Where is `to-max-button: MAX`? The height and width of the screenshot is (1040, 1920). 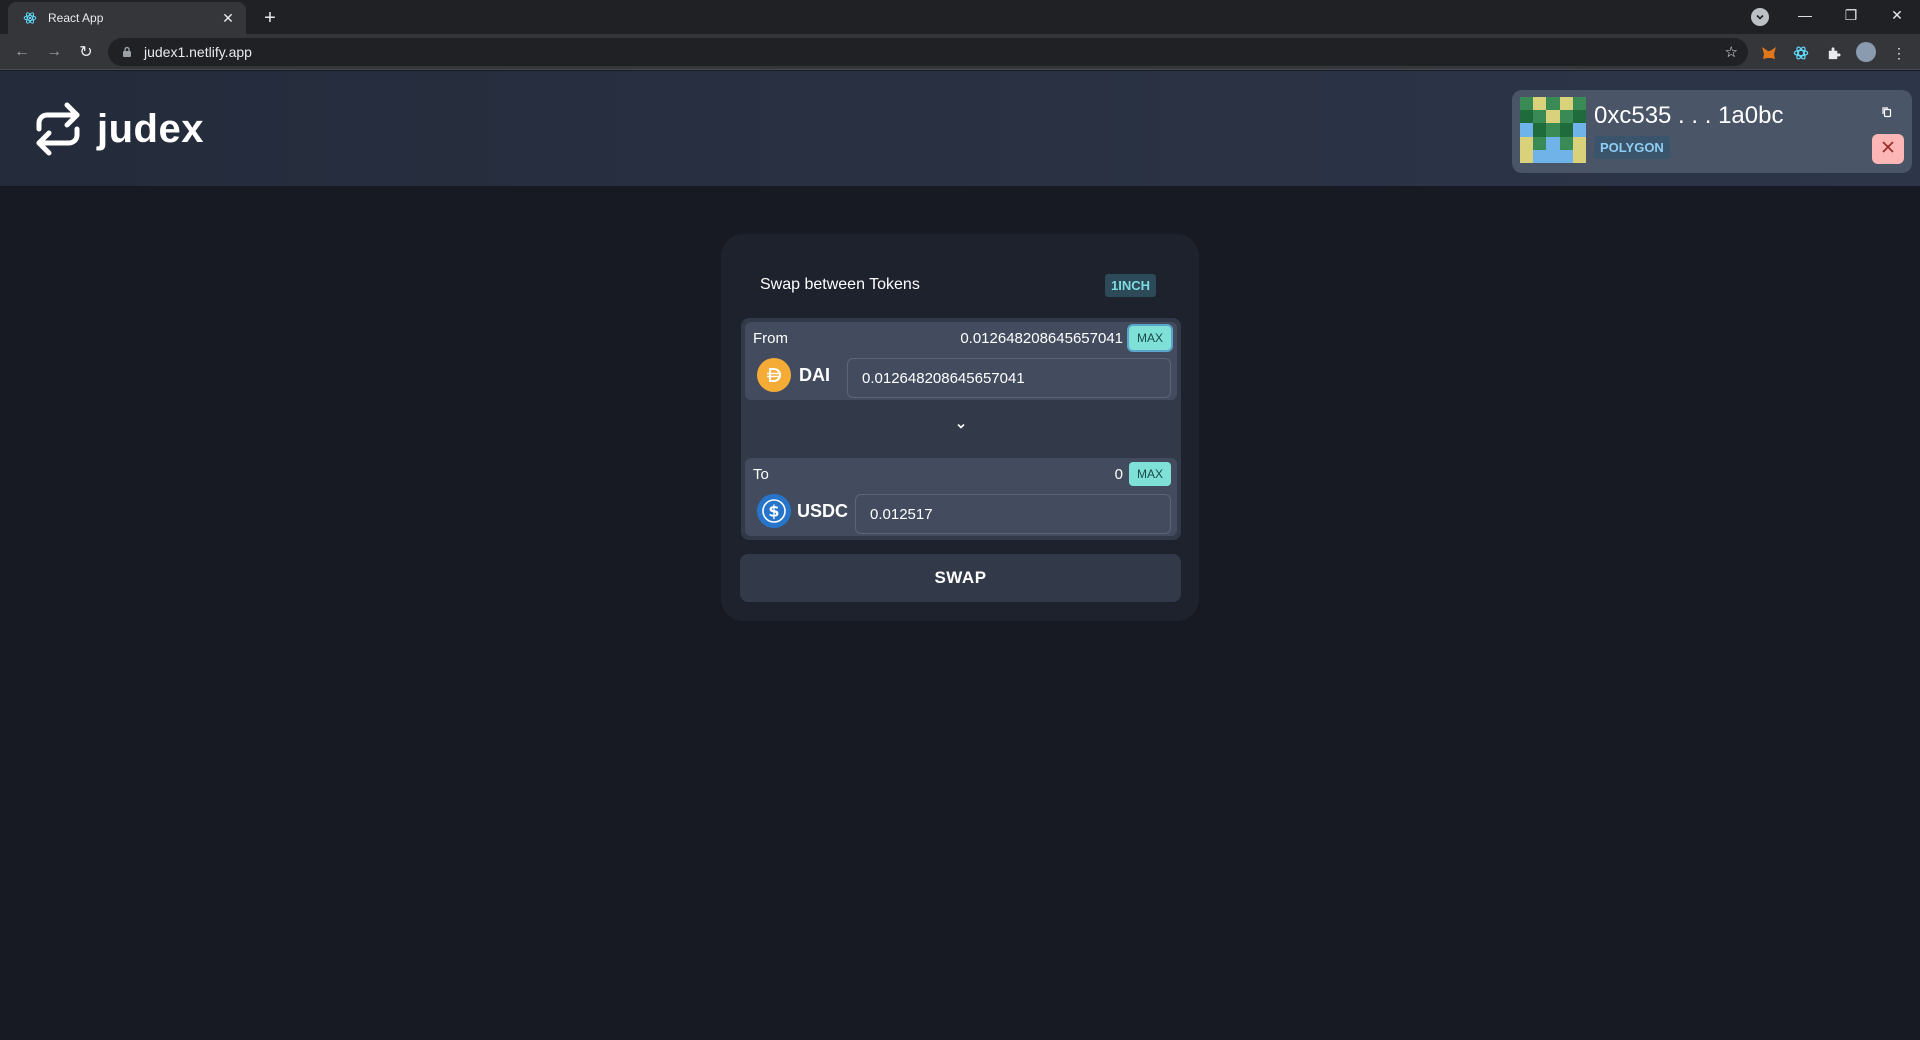
to-max-button: MAX is located at coordinates (1150, 474).